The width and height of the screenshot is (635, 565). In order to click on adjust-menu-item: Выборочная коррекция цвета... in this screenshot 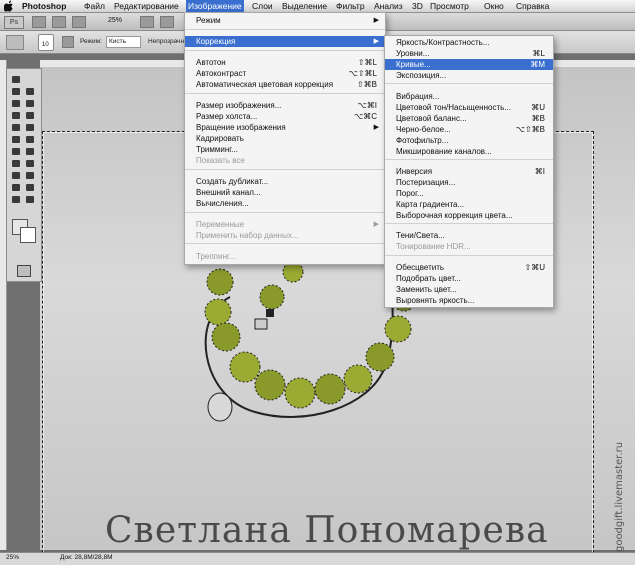, I will do `click(469, 215)`.